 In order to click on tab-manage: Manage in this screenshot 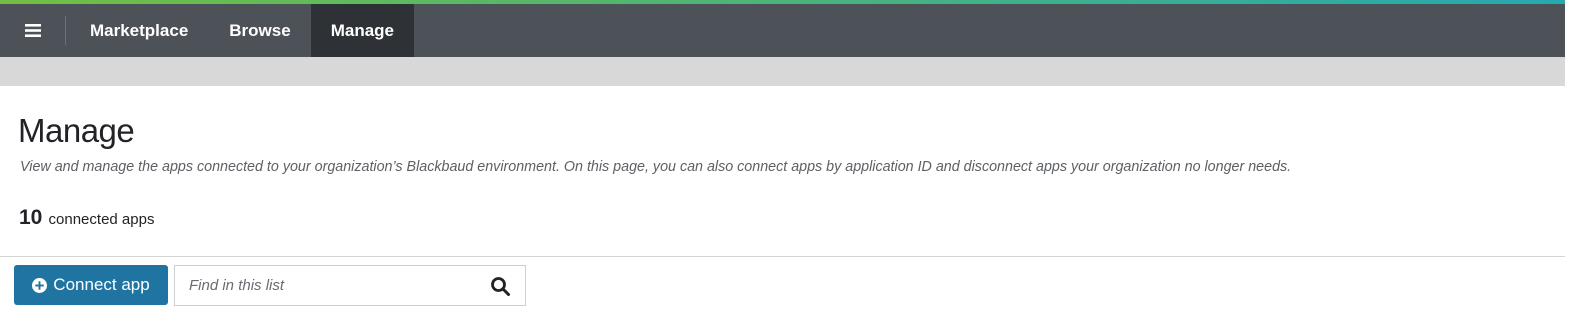, I will do `click(362, 30)`.